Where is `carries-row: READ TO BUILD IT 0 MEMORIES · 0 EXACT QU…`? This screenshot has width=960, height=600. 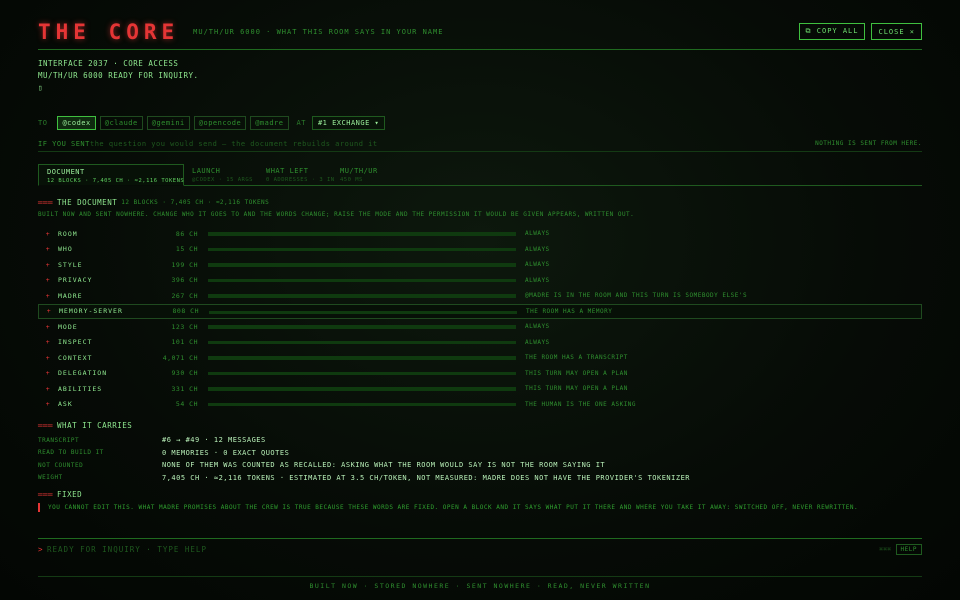 carries-row: READ TO BUILD IT 0 MEMORIES · 0 EXACT QU… is located at coordinates (480, 453).